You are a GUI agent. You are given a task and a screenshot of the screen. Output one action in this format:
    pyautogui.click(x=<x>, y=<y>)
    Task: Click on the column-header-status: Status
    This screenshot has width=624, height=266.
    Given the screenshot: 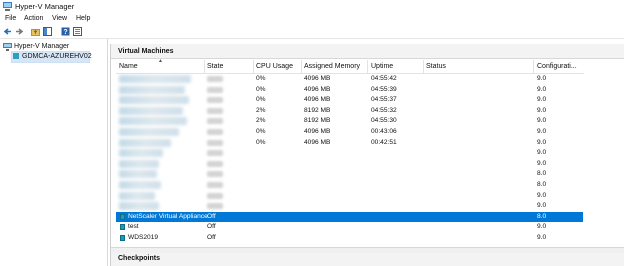 What is the action you would take?
    pyautogui.click(x=436, y=66)
    